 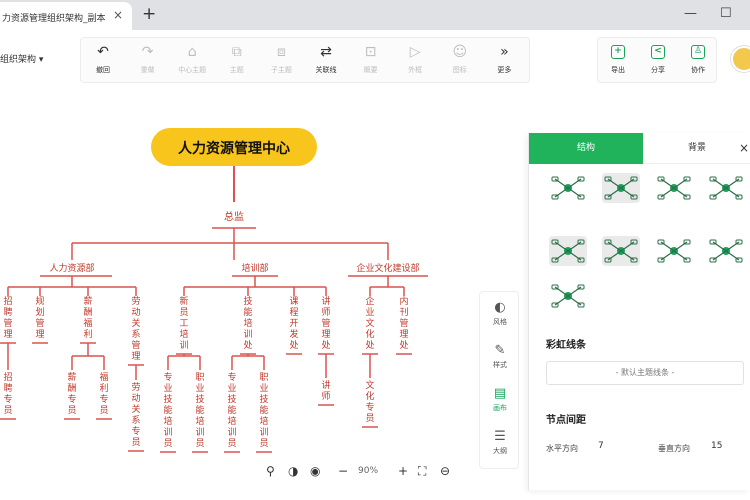 What do you see at coordinates (103, 393) in the screenshot?
I see `leaf-node: 福利专员` at bounding box center [103, 393].